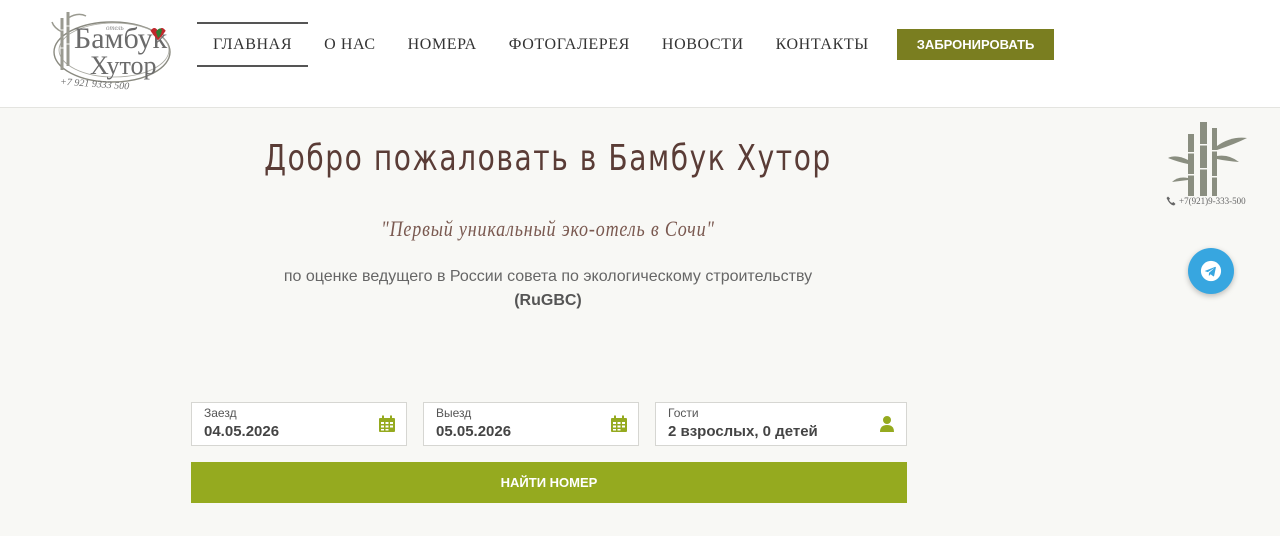  I want to click on book-button: ЗАБРОНИРОВАТЬ, so click(975, 44).